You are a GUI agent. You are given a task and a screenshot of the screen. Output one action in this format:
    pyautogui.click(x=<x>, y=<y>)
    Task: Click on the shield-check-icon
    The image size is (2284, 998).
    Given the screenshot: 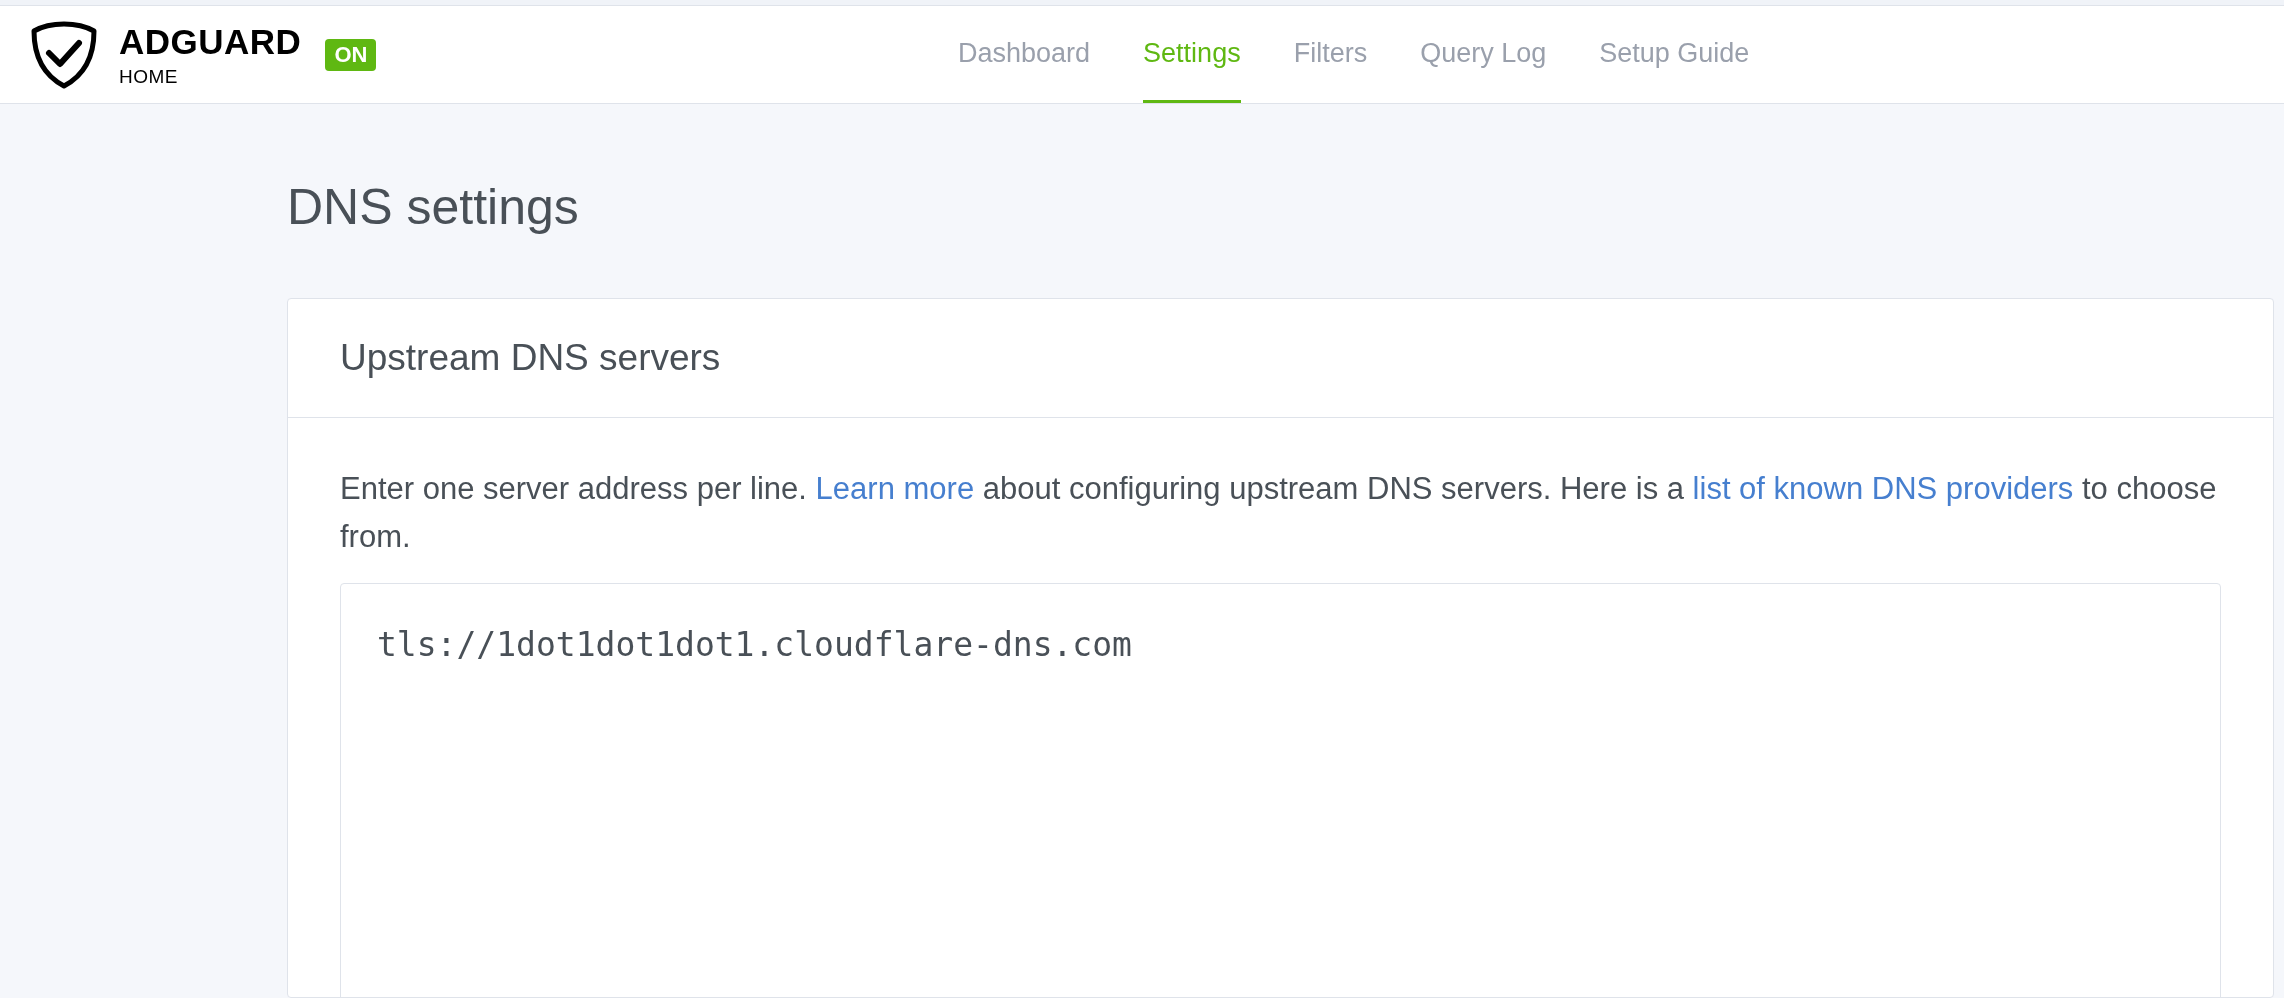 What is the action you would take?
    pyautogui.click(x=64, y=54)
    